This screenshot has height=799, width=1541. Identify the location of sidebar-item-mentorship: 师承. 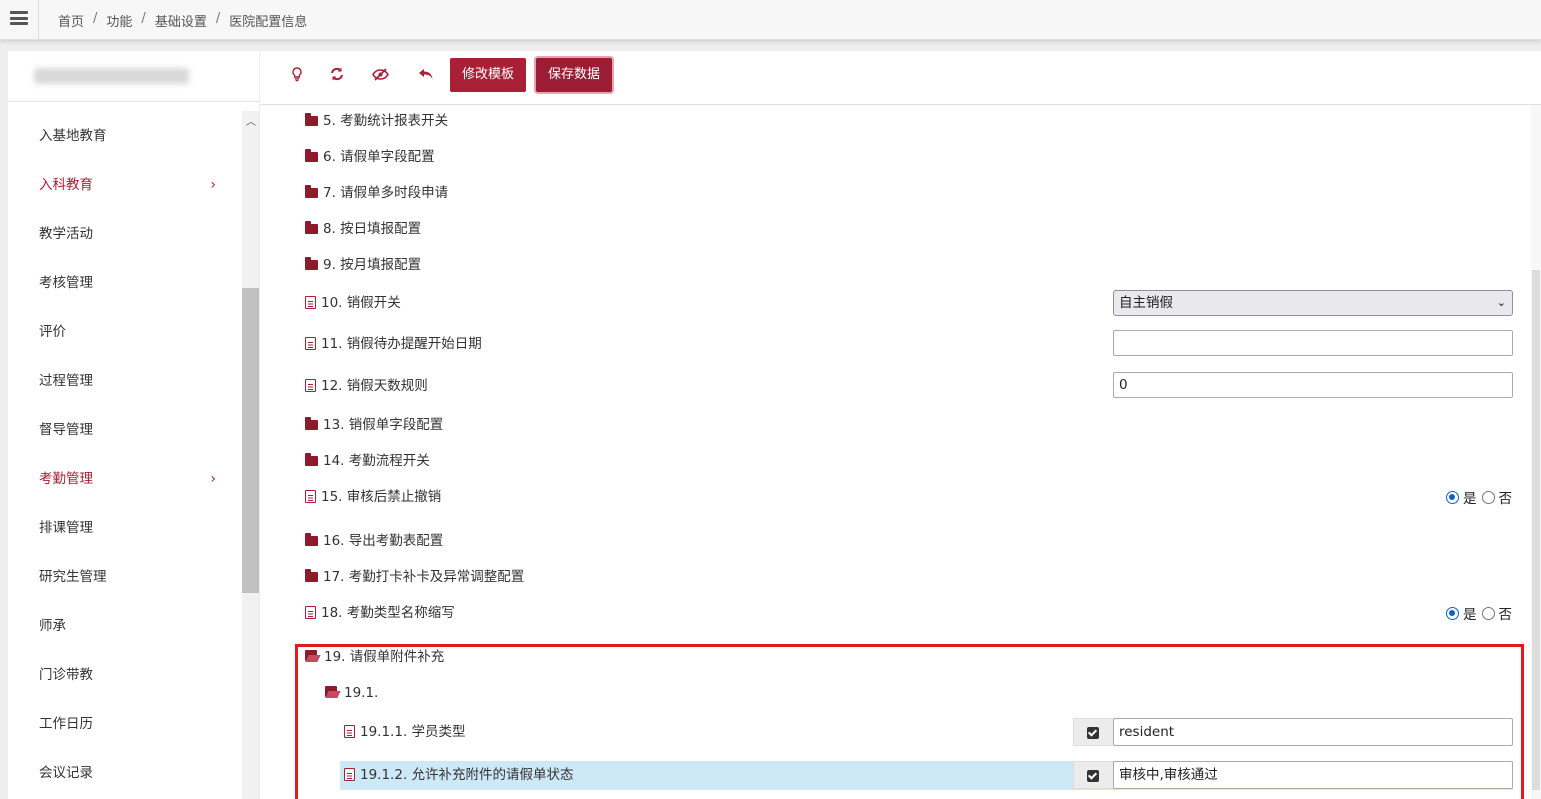
(125, 626).